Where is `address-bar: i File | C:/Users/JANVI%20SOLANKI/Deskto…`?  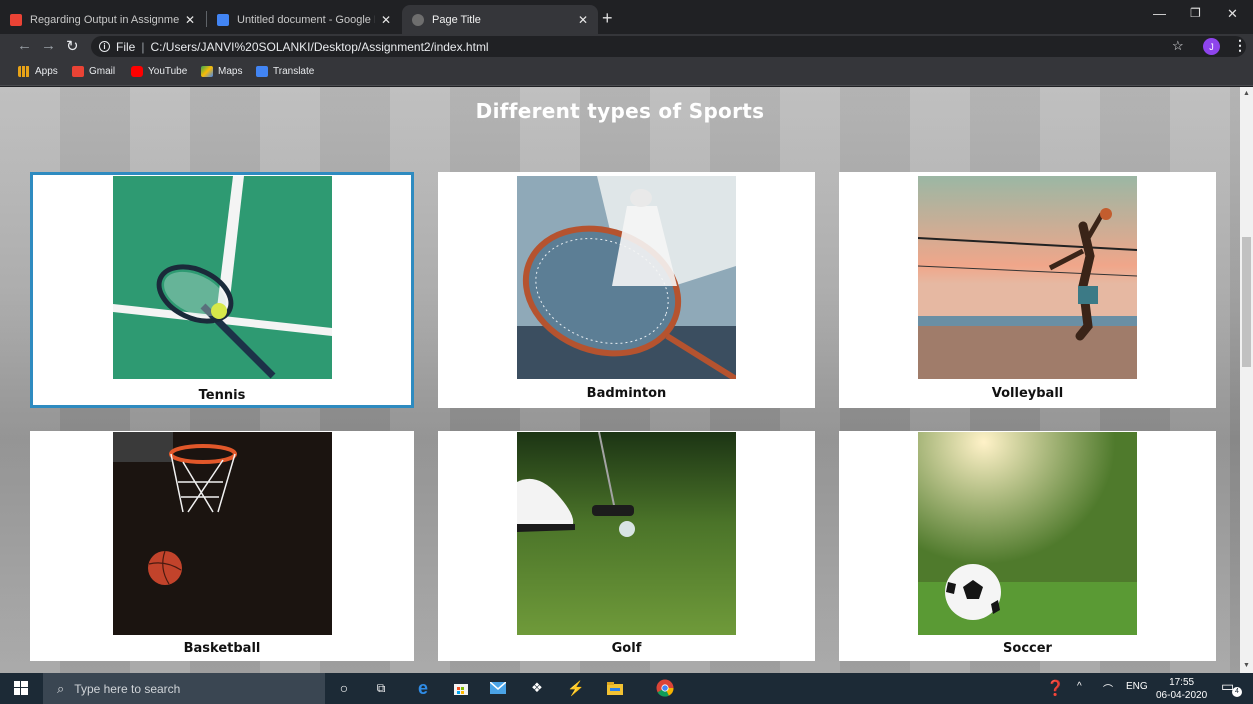 address-bar: i File | C:/Users/JANVI%20SOLANKI/Deskto… is located at coordinates (668, 46).